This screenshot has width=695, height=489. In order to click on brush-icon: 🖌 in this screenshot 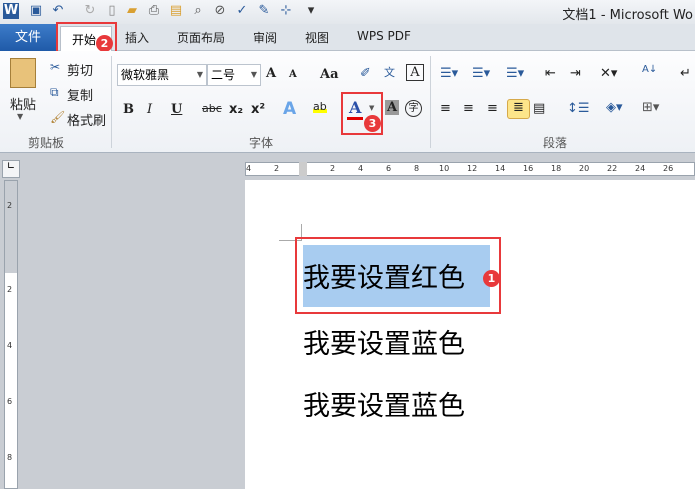, I will do `click(58, 117)`.